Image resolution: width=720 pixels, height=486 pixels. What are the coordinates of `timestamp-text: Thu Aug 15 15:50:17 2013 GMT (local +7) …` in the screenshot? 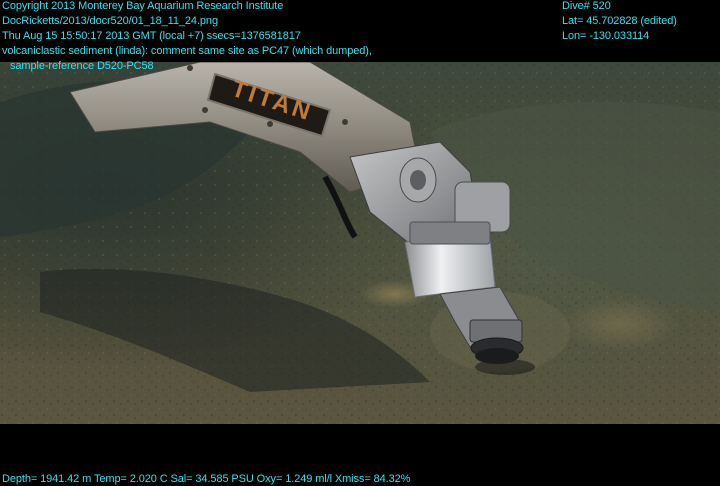 It's located at (151, 36).